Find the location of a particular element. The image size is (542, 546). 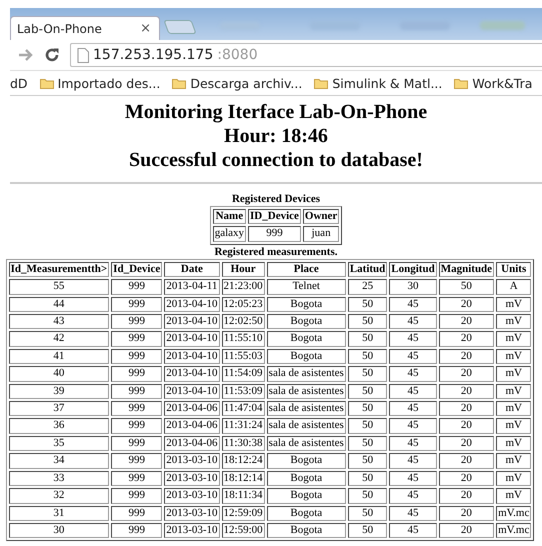

column-header: Id_Device is located at coordinates (136, 270).